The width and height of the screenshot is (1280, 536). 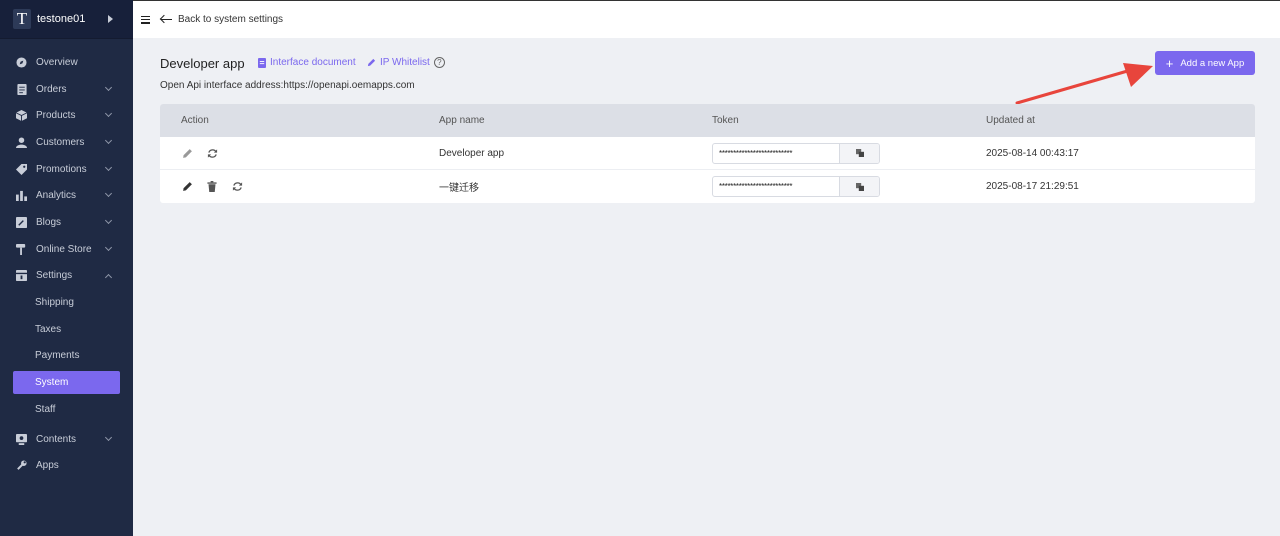 I want to click on app-name: Developer app, so click(x=472, y=153).